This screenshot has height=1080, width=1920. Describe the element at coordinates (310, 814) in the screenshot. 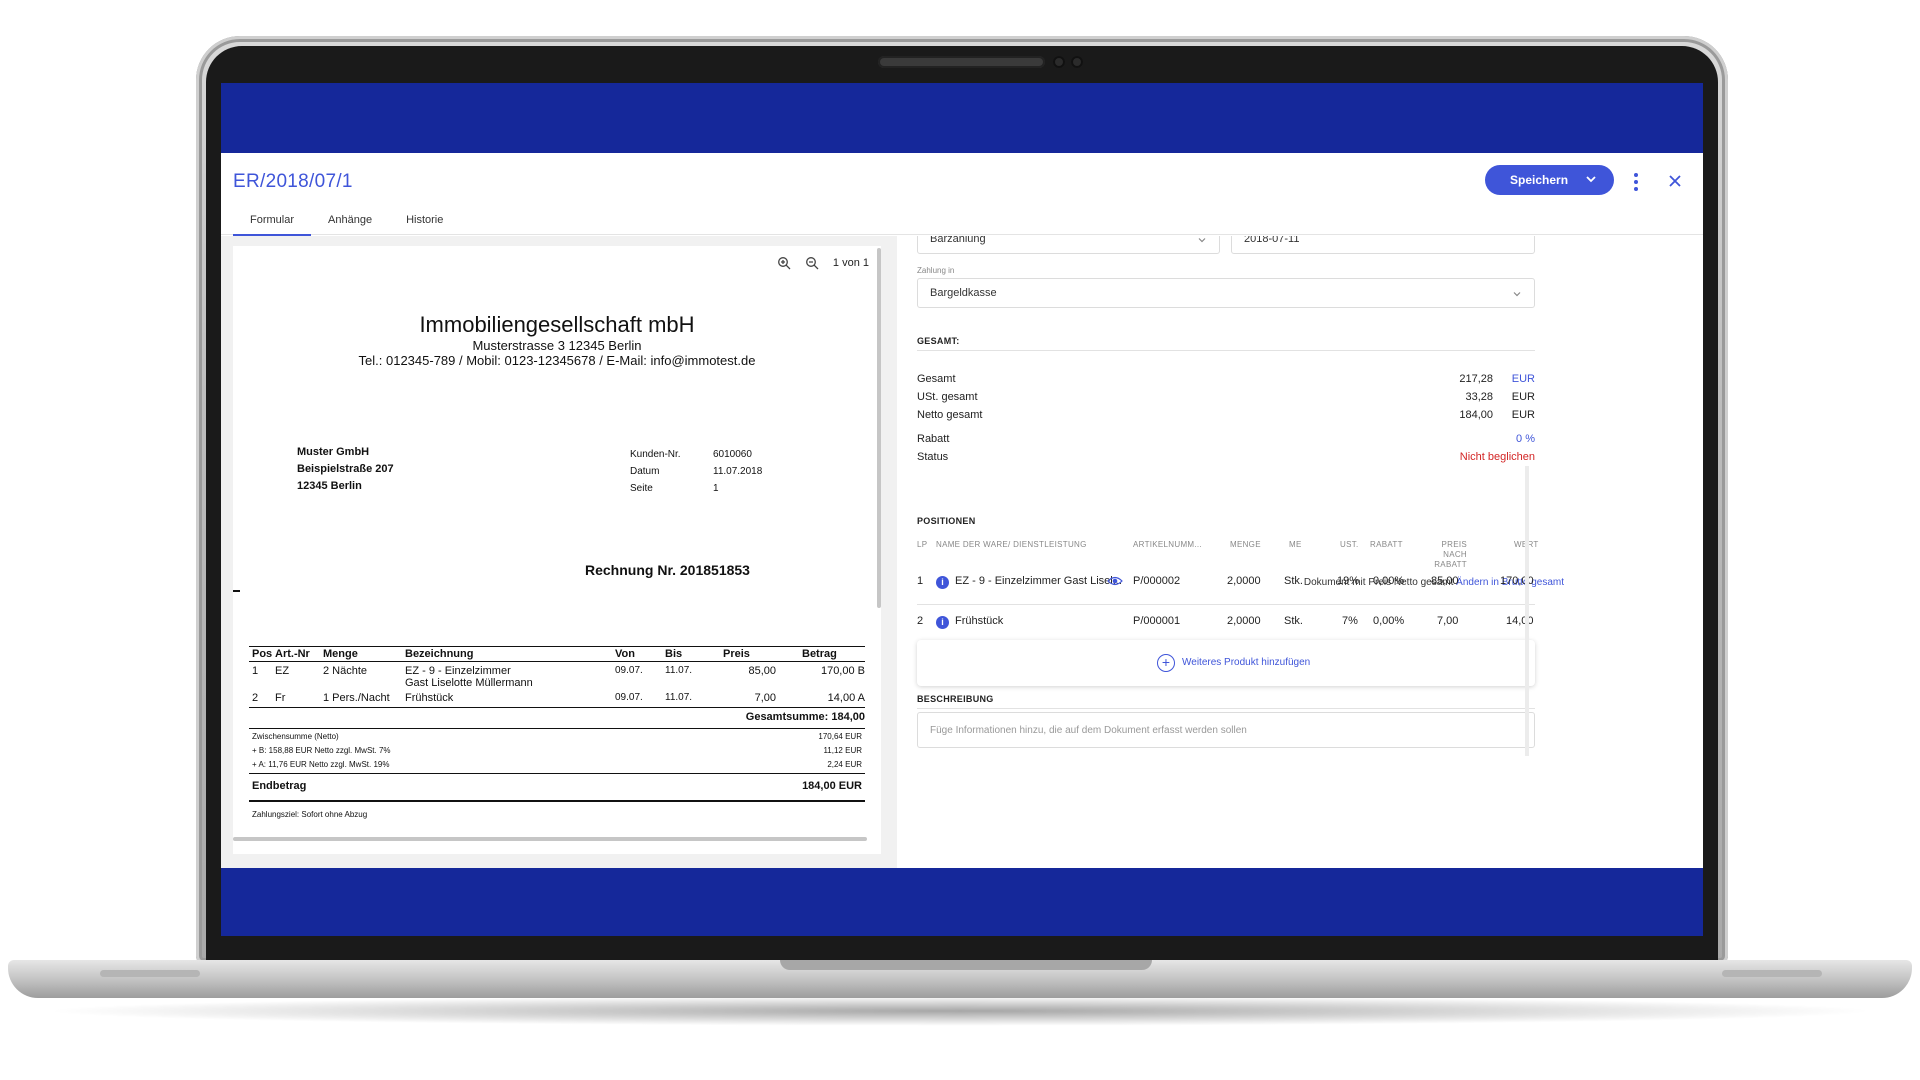

I see `payment-terms: Zahlungsziel: Sofort ohne Abzug` at that location.